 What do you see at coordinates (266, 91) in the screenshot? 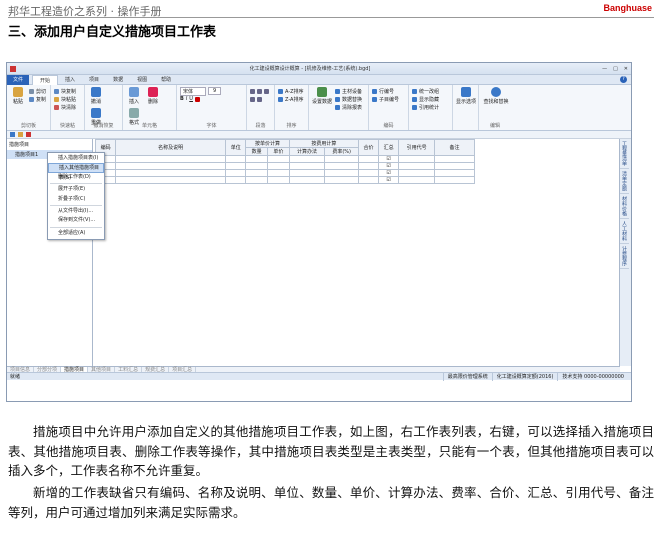
I see `align-right-icon` at bounding box center [266, 91].